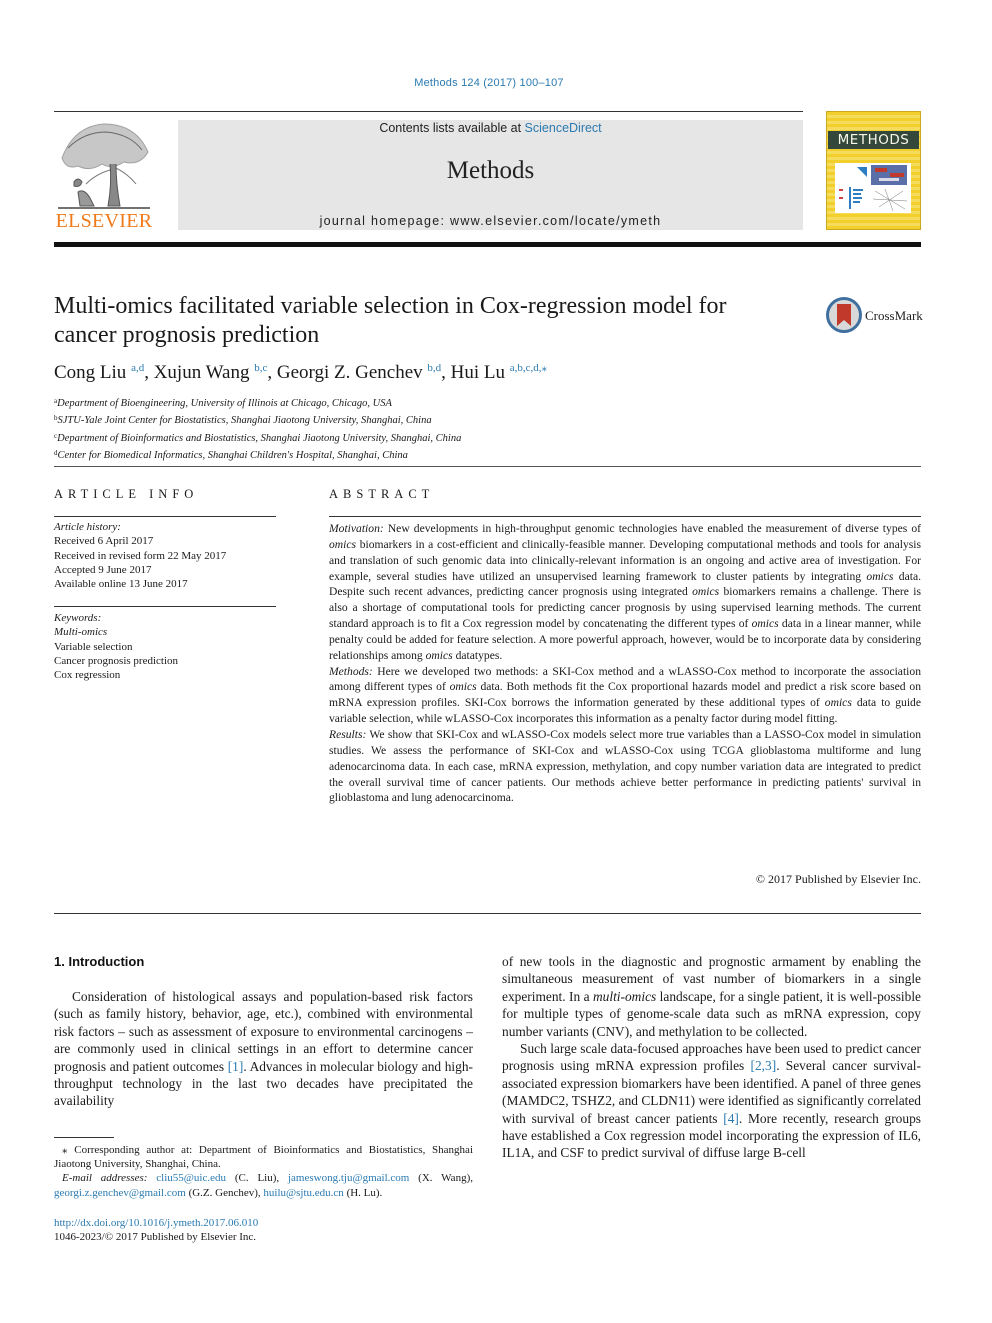 The height and width of the screenshot is (1323, 992). What do you see at coordinates (105, 1178) in the screenshot?
I see `email-label: E-mail addresses:` at bounding box center [105, 1178].